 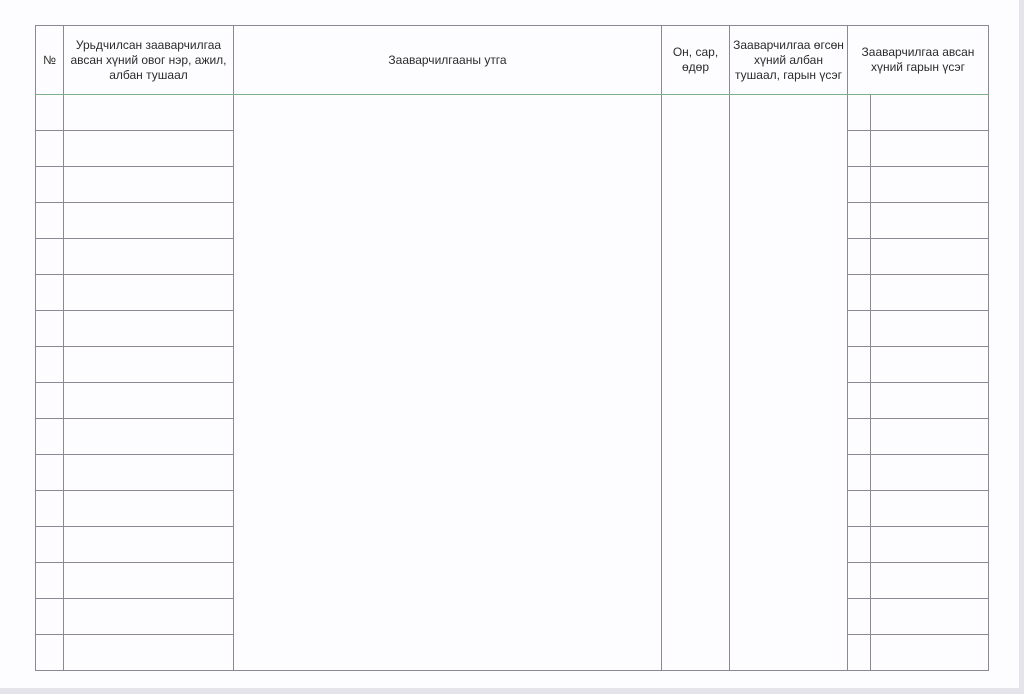 What do you see at coordinates (447, 60) in the screenshot?
I see `header-instruction-content: Зааварчилгааны утга` at bounding box center [447, 60].